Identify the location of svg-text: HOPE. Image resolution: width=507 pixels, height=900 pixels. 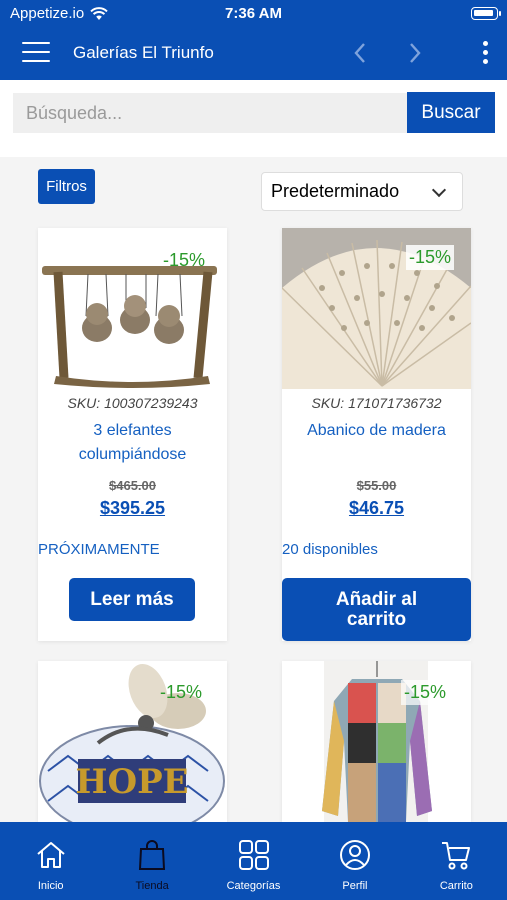
(131, 782).